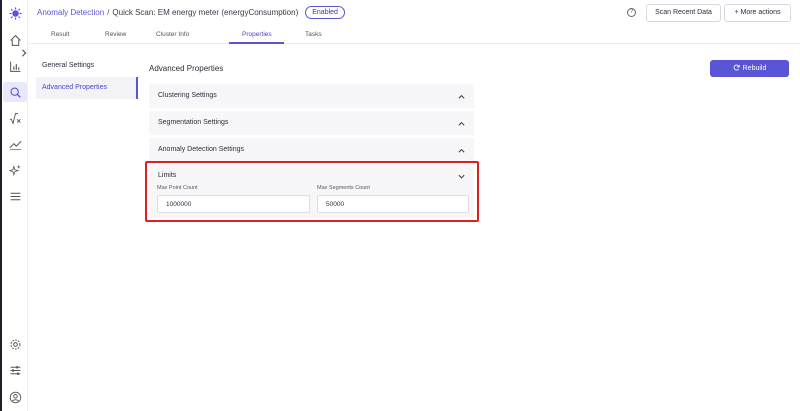 Image resolution: width=800 pixels, height=411 pixels. I want to click on more-actions-button: + More actions, so click(757, 13).